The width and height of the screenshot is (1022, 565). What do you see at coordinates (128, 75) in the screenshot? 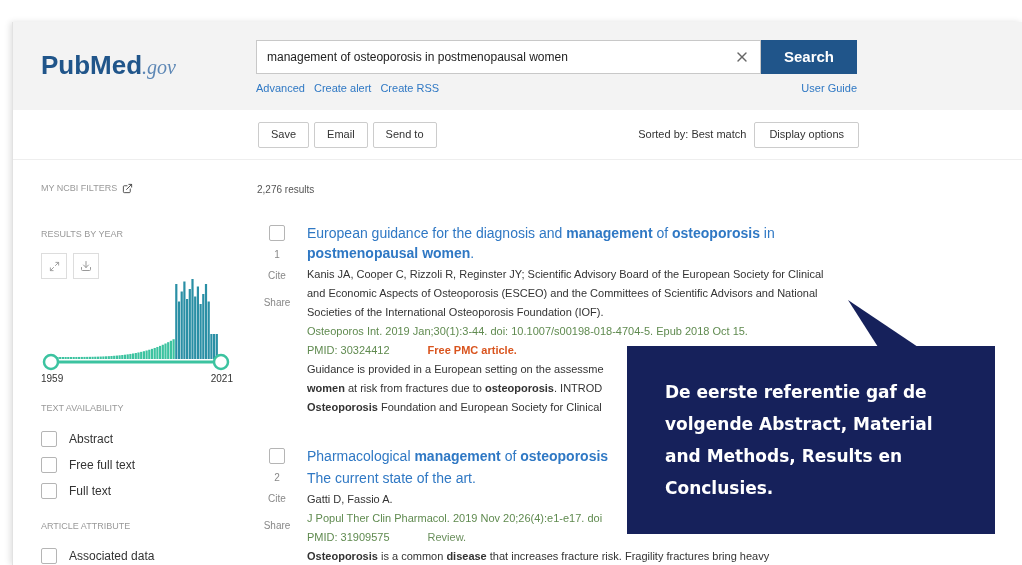
I see `pubmed-logo: PubMed.gov` at bounding box center [128, 75].